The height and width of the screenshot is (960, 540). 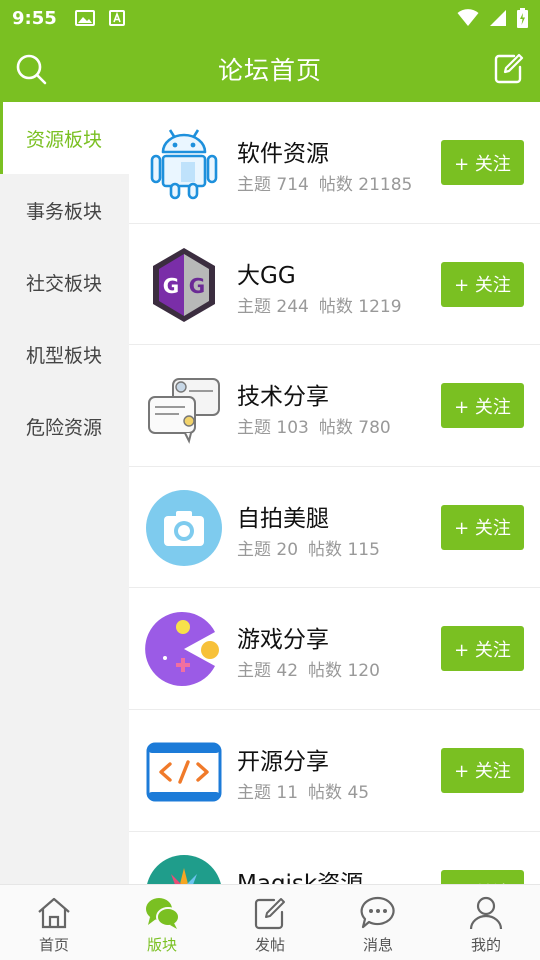 I want to click on android-robot-icon, so click(x=184, y=164).